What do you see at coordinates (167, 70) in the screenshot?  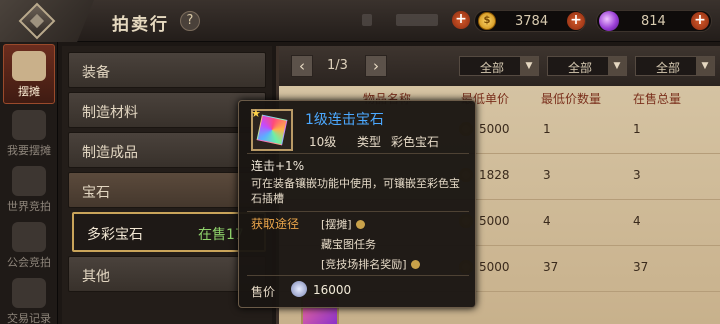 I see `category-equipment: 装备` at bounding box center [167, 70].